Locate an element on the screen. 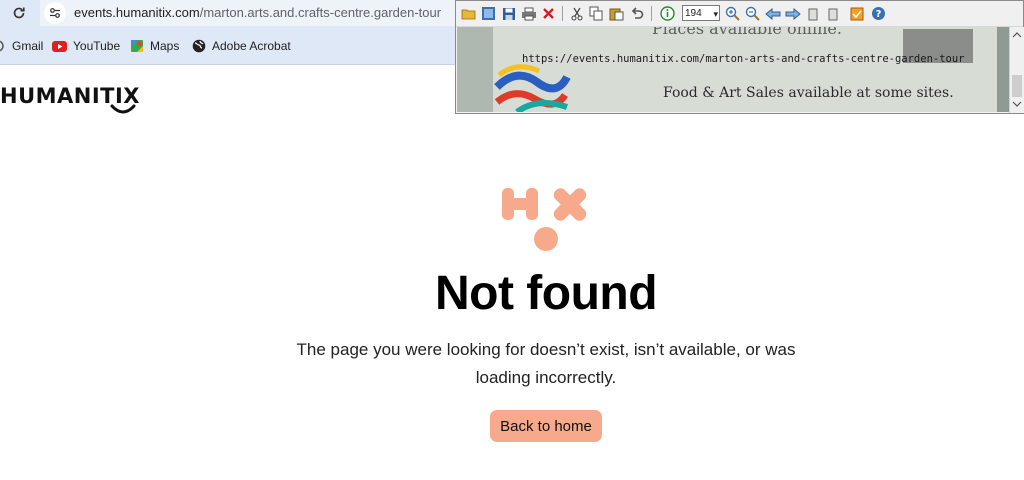  help-icon: ? is located at coordinates (878, 13).